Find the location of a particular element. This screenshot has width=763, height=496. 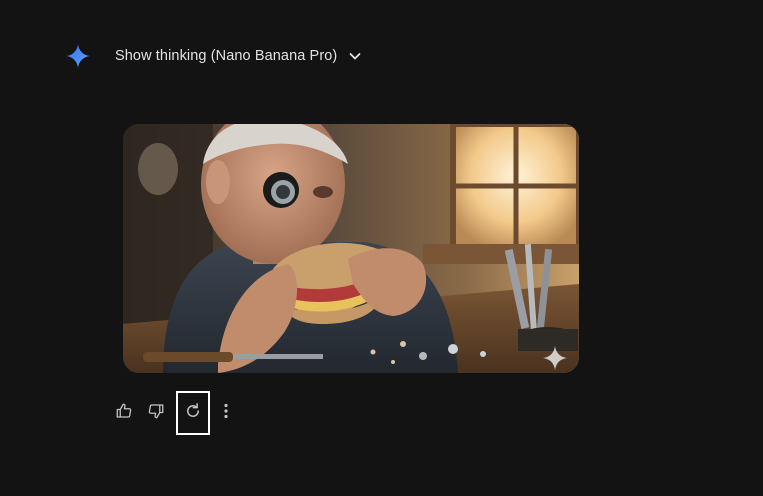

more-vert-icon is located at coordinates (226, 413).